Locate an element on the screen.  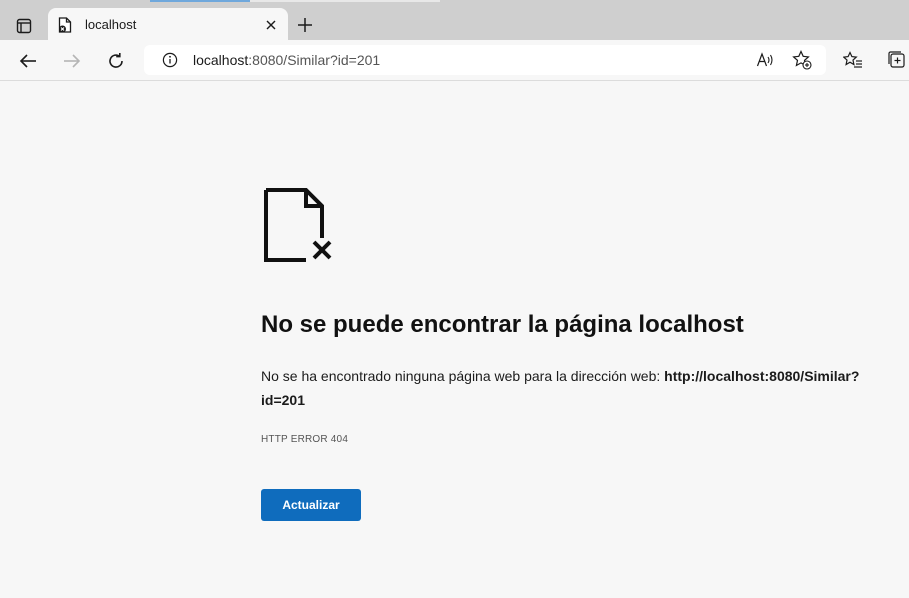
favorites-button is located at coordinates (853, 60).